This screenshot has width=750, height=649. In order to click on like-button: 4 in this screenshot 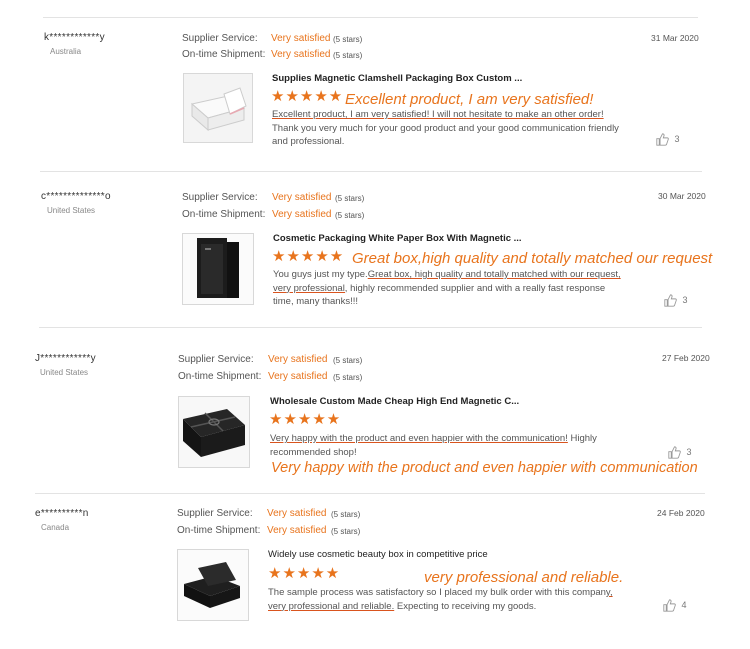, I will do `click(675, 605)`.